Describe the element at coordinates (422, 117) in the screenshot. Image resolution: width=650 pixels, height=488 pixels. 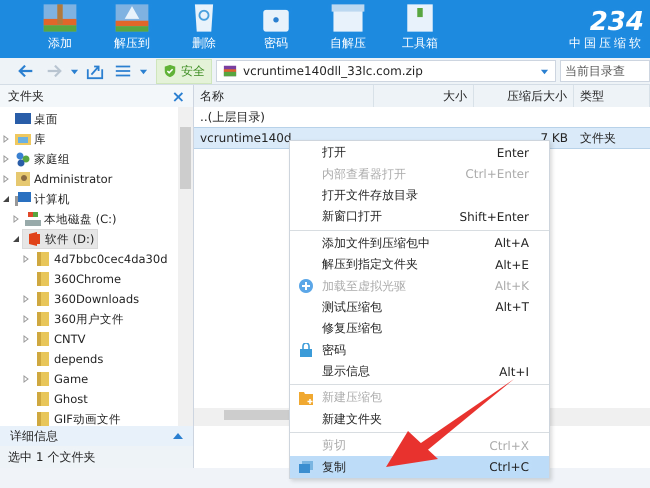
I see `table-row: ..(上层目录)` at that location.